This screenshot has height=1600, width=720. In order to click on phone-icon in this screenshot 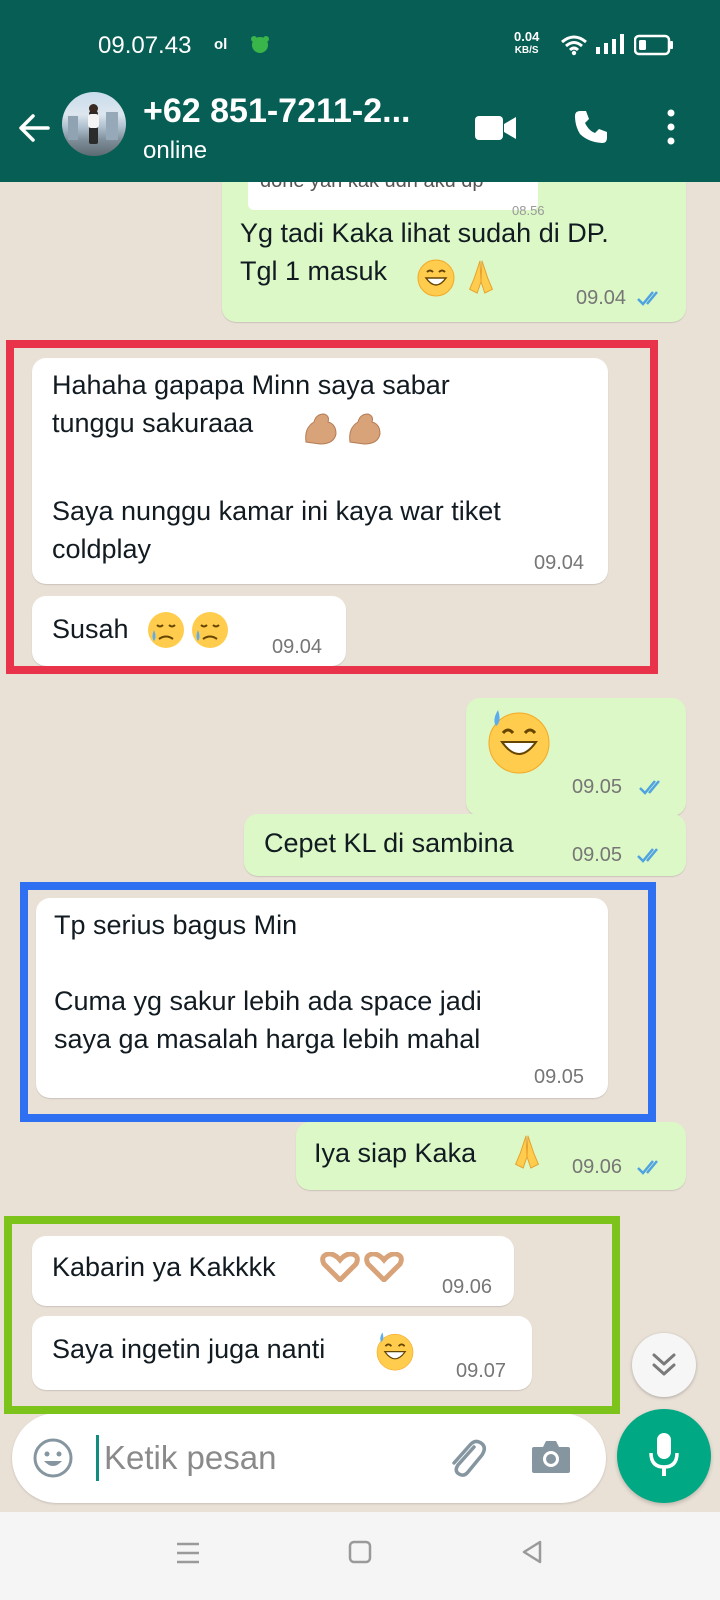, I will do `click(591, 127)`.